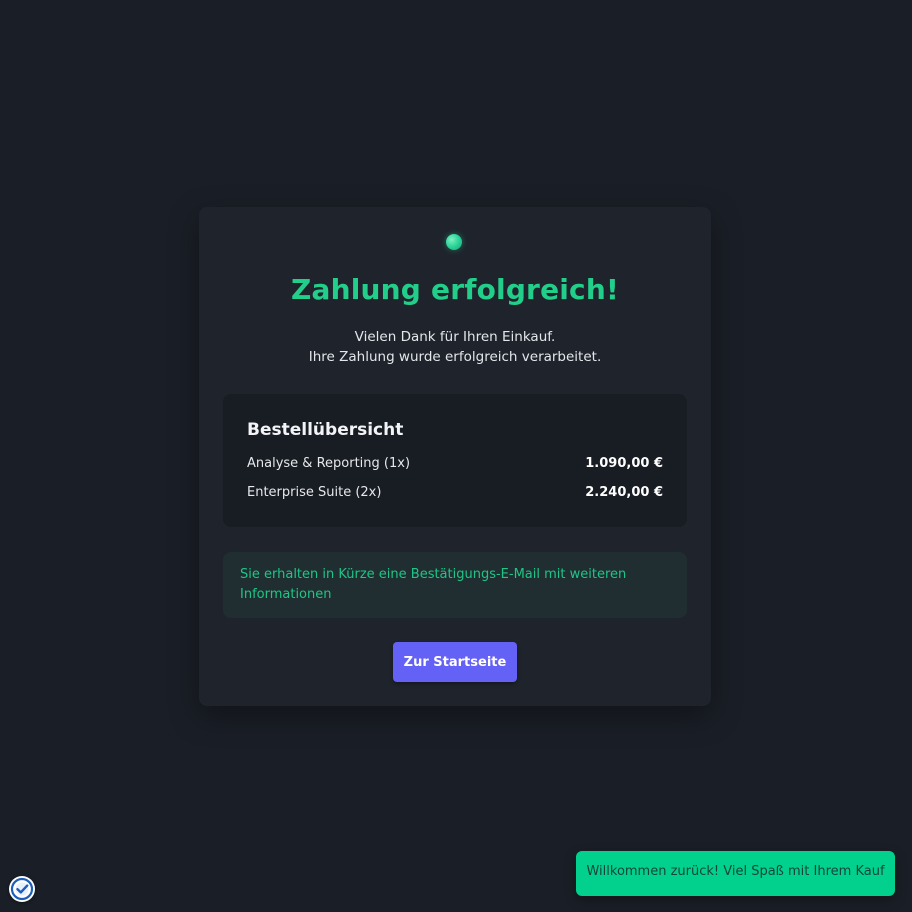  What do you see at coordinates (455, 495) in the screenshot?
I see `order-item: Enterprise Suite (2x) 2.240,00 €` at bounding box center [455, 495].